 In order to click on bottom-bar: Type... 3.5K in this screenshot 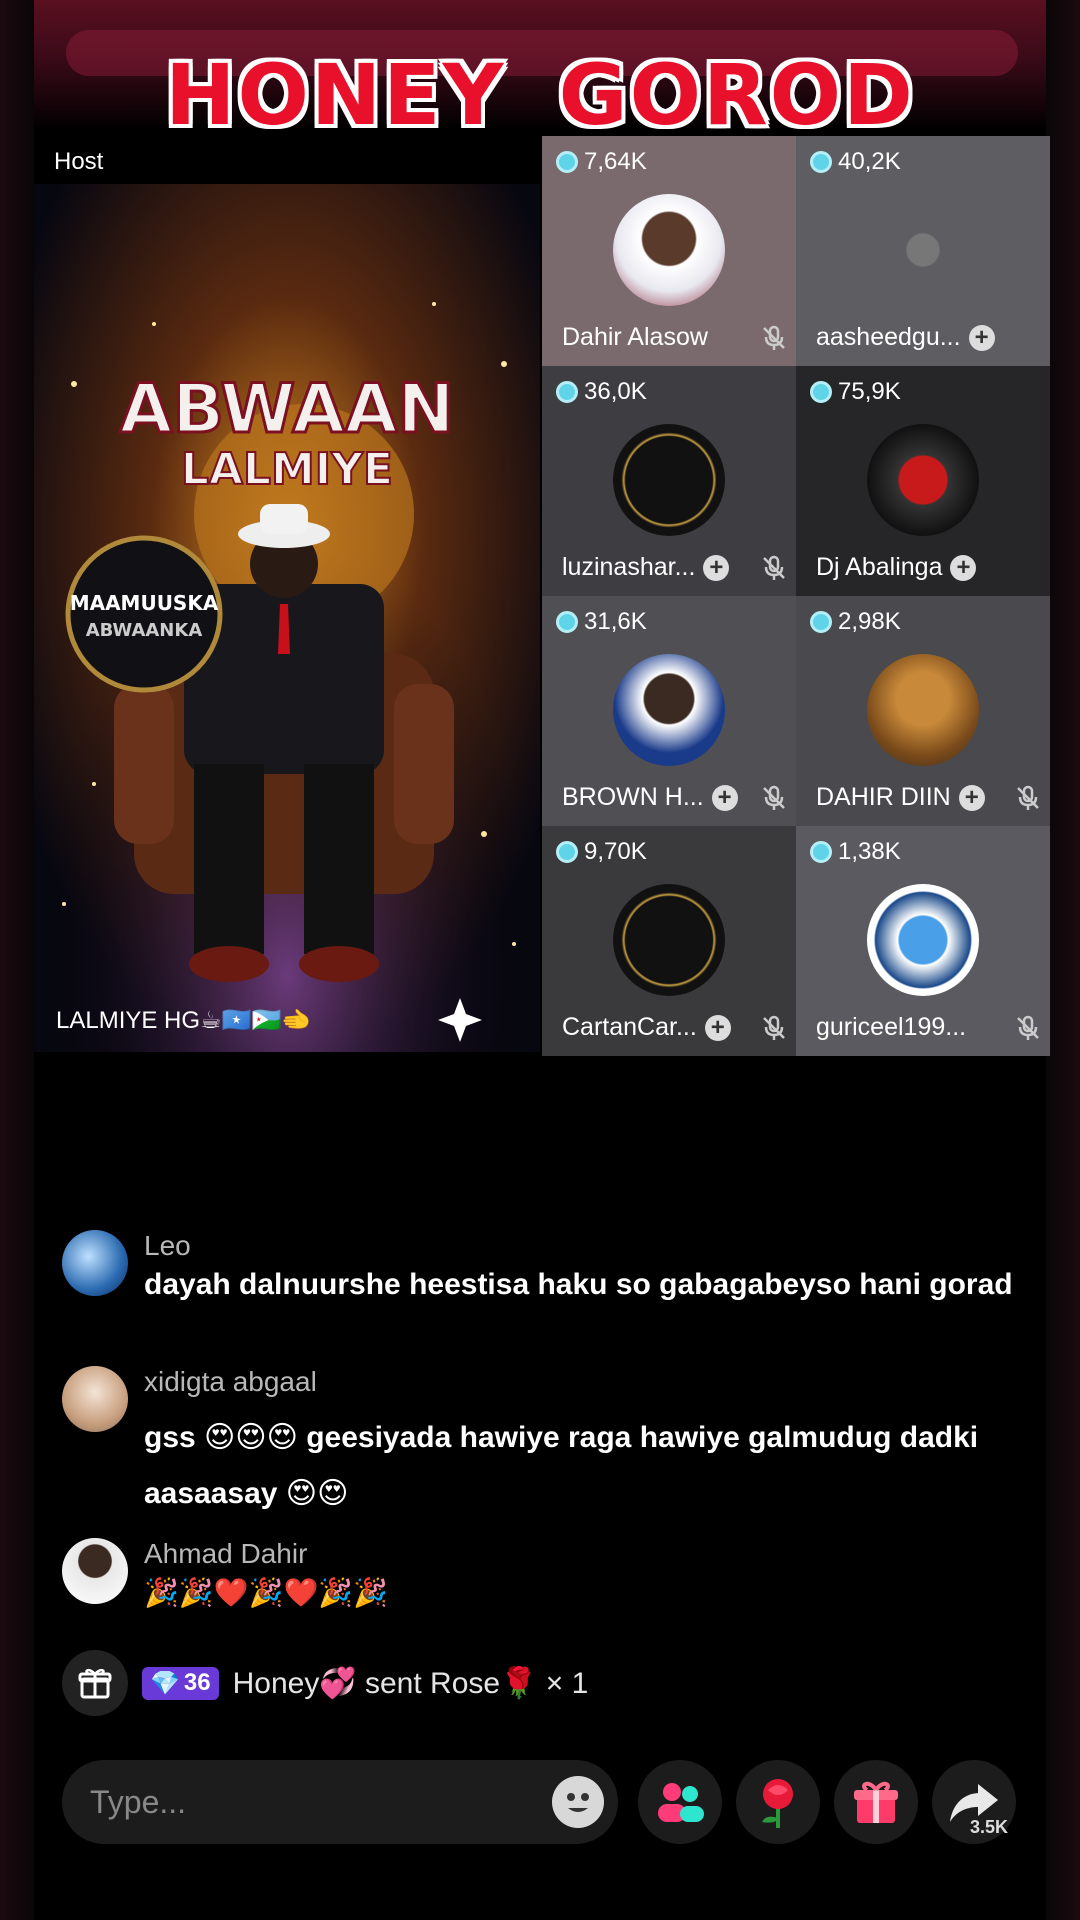, I will do `click(541, 1802)`.